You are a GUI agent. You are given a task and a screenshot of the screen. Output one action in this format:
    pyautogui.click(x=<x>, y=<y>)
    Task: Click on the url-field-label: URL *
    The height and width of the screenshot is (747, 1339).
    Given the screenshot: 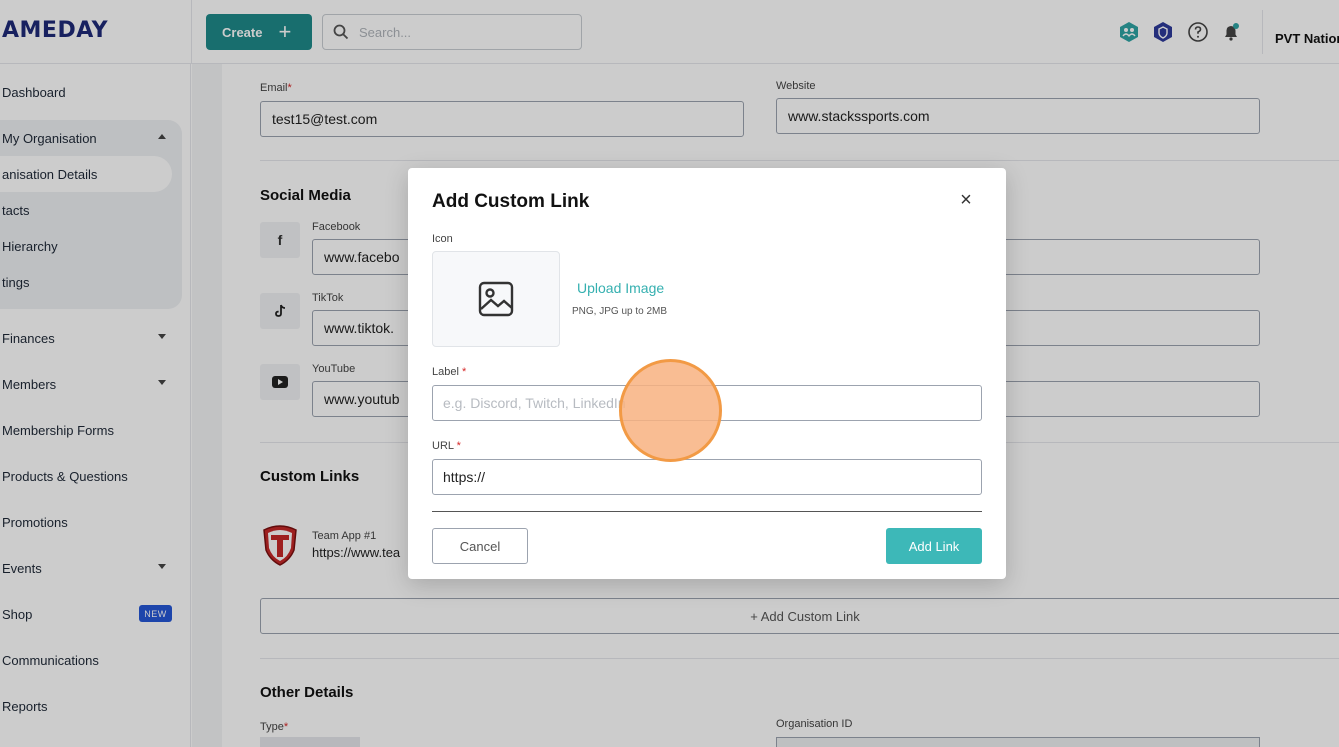 What is the action you would take?
    pyautogui.click(x=446, y=446)
    